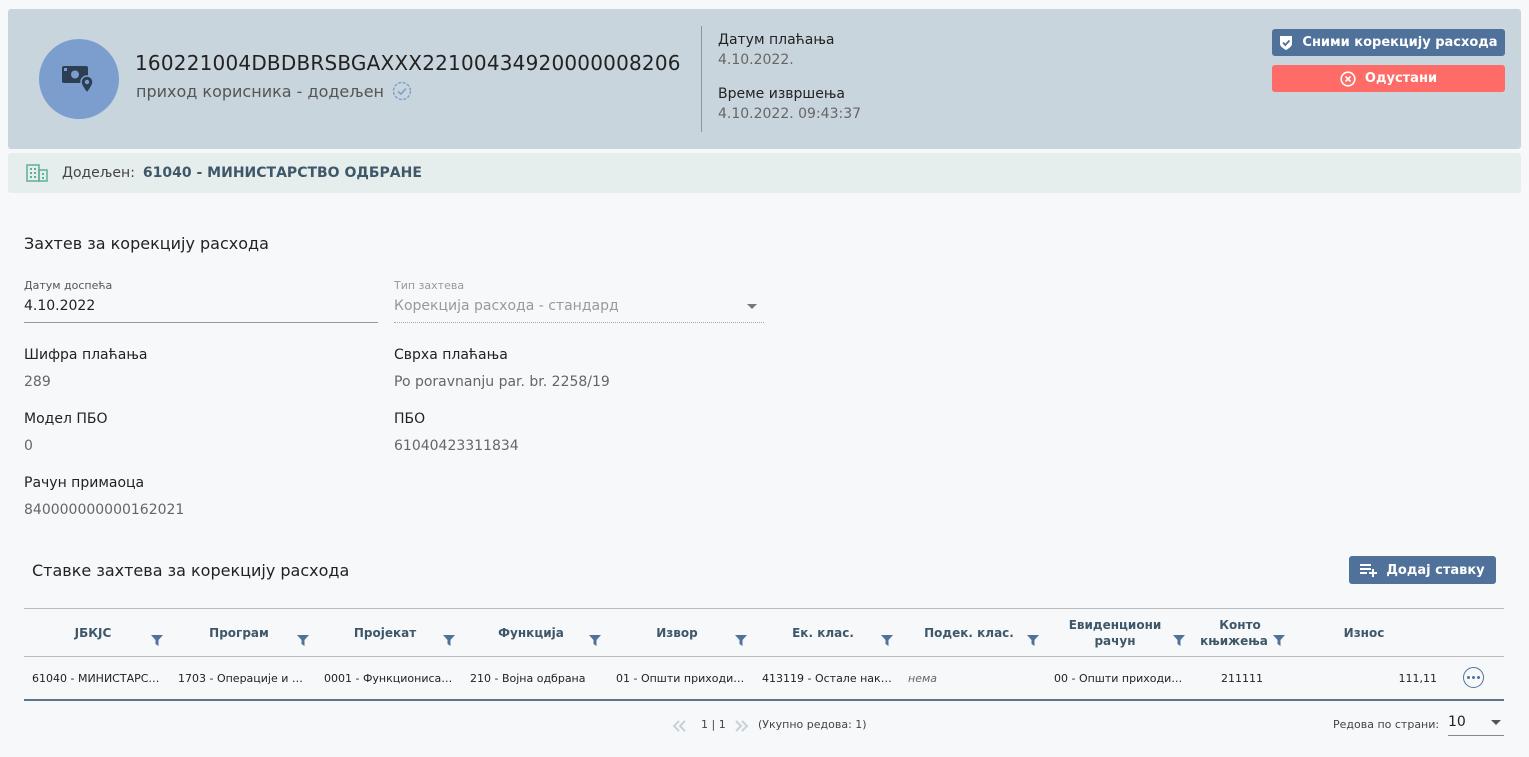  Describe the element at coordinates (1386, 724) in the screenshot. I see `page-size-label: Редова по страни:` at that location.